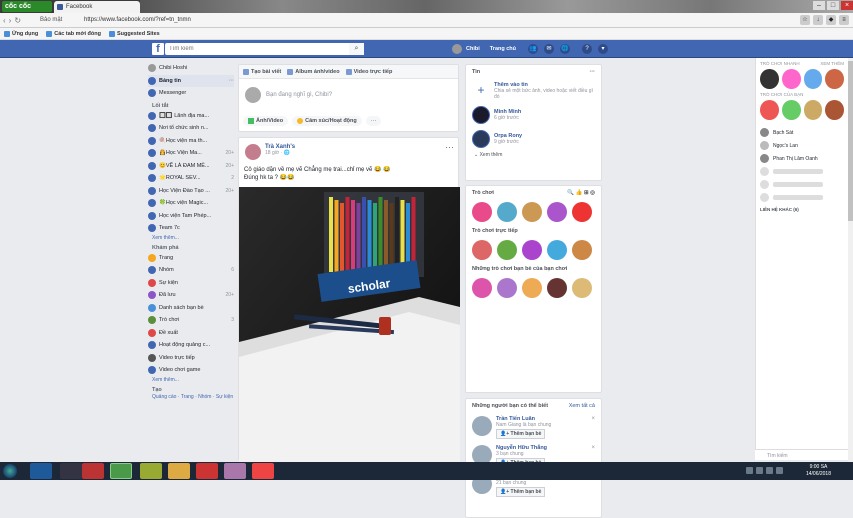 This screenshot has width=853, height=518. What do you see at coordinates (191, 153) in the screenshot?
I see `sidebar-item: 👸Học Viện Ma... 20+` at bounding box center [191, 153].